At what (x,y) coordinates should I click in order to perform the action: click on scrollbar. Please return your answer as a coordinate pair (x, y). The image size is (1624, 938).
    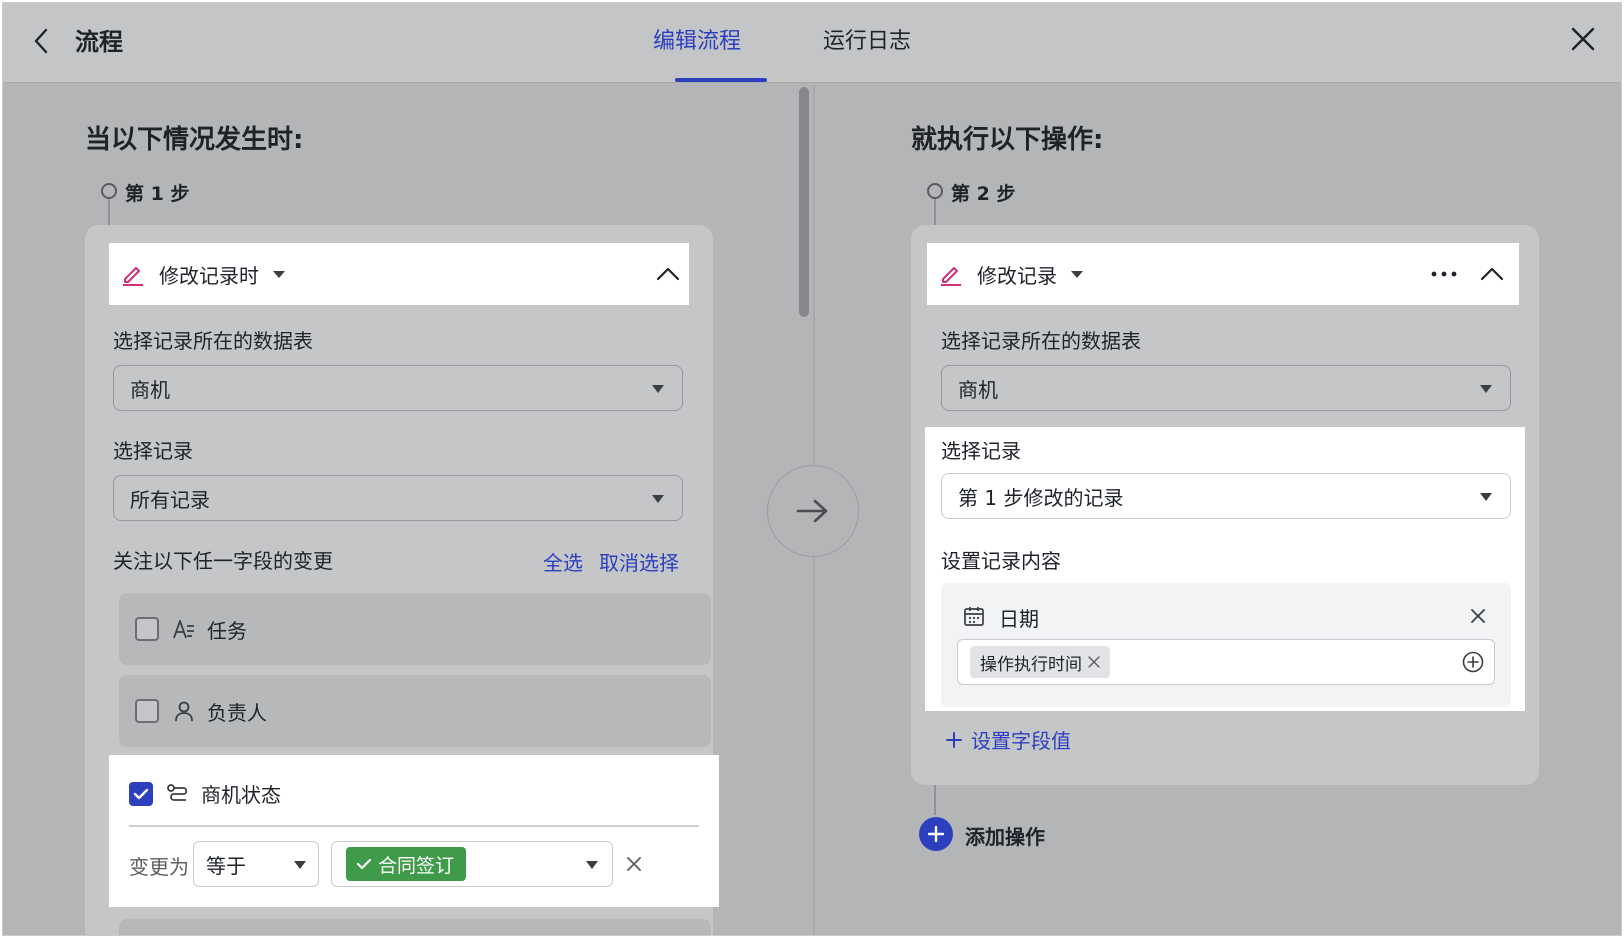
    Looking at the image, I should click on (804, 202).